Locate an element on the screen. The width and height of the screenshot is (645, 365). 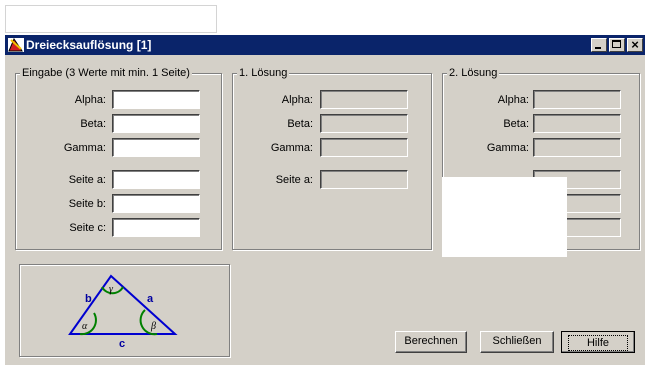
sol1-beta-output is located at coordinates (364, 123).